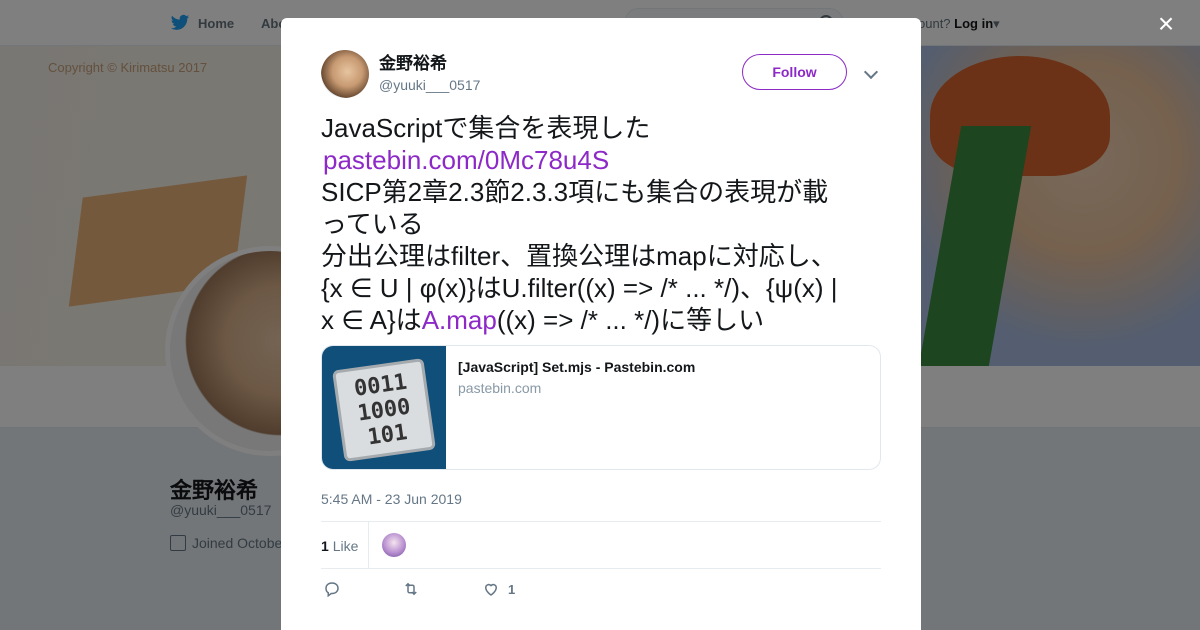 This screenshot has width=1200, height=630. What do you see at coordinates (601, 160) in the screenshot?
I see `tweet-link: pastebin.com/0Mc78u4S` at bounding box center [601, 160].